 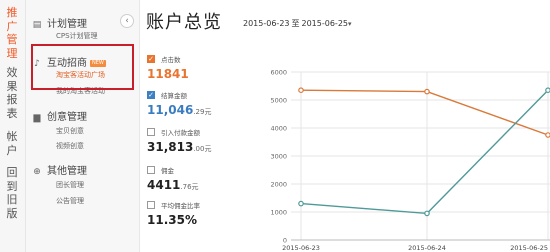 I want to click on metric-value: 11841, so click(x=168, y=74).